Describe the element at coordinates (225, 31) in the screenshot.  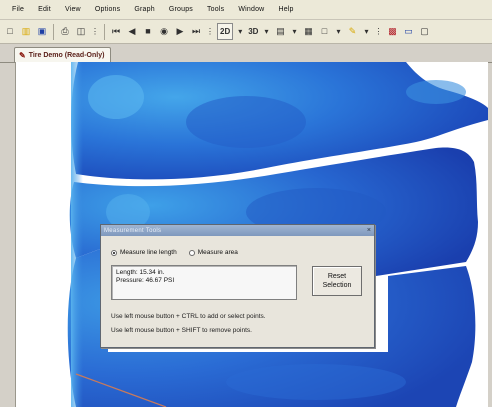
I see `view-2d-button: 2D` at that location.